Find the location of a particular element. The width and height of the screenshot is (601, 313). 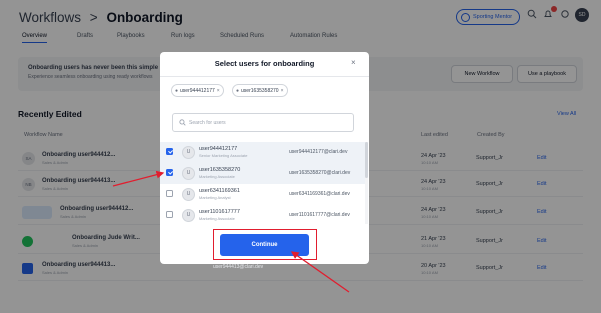

search-users-input: Search for users is located at coordinates (263, 122).